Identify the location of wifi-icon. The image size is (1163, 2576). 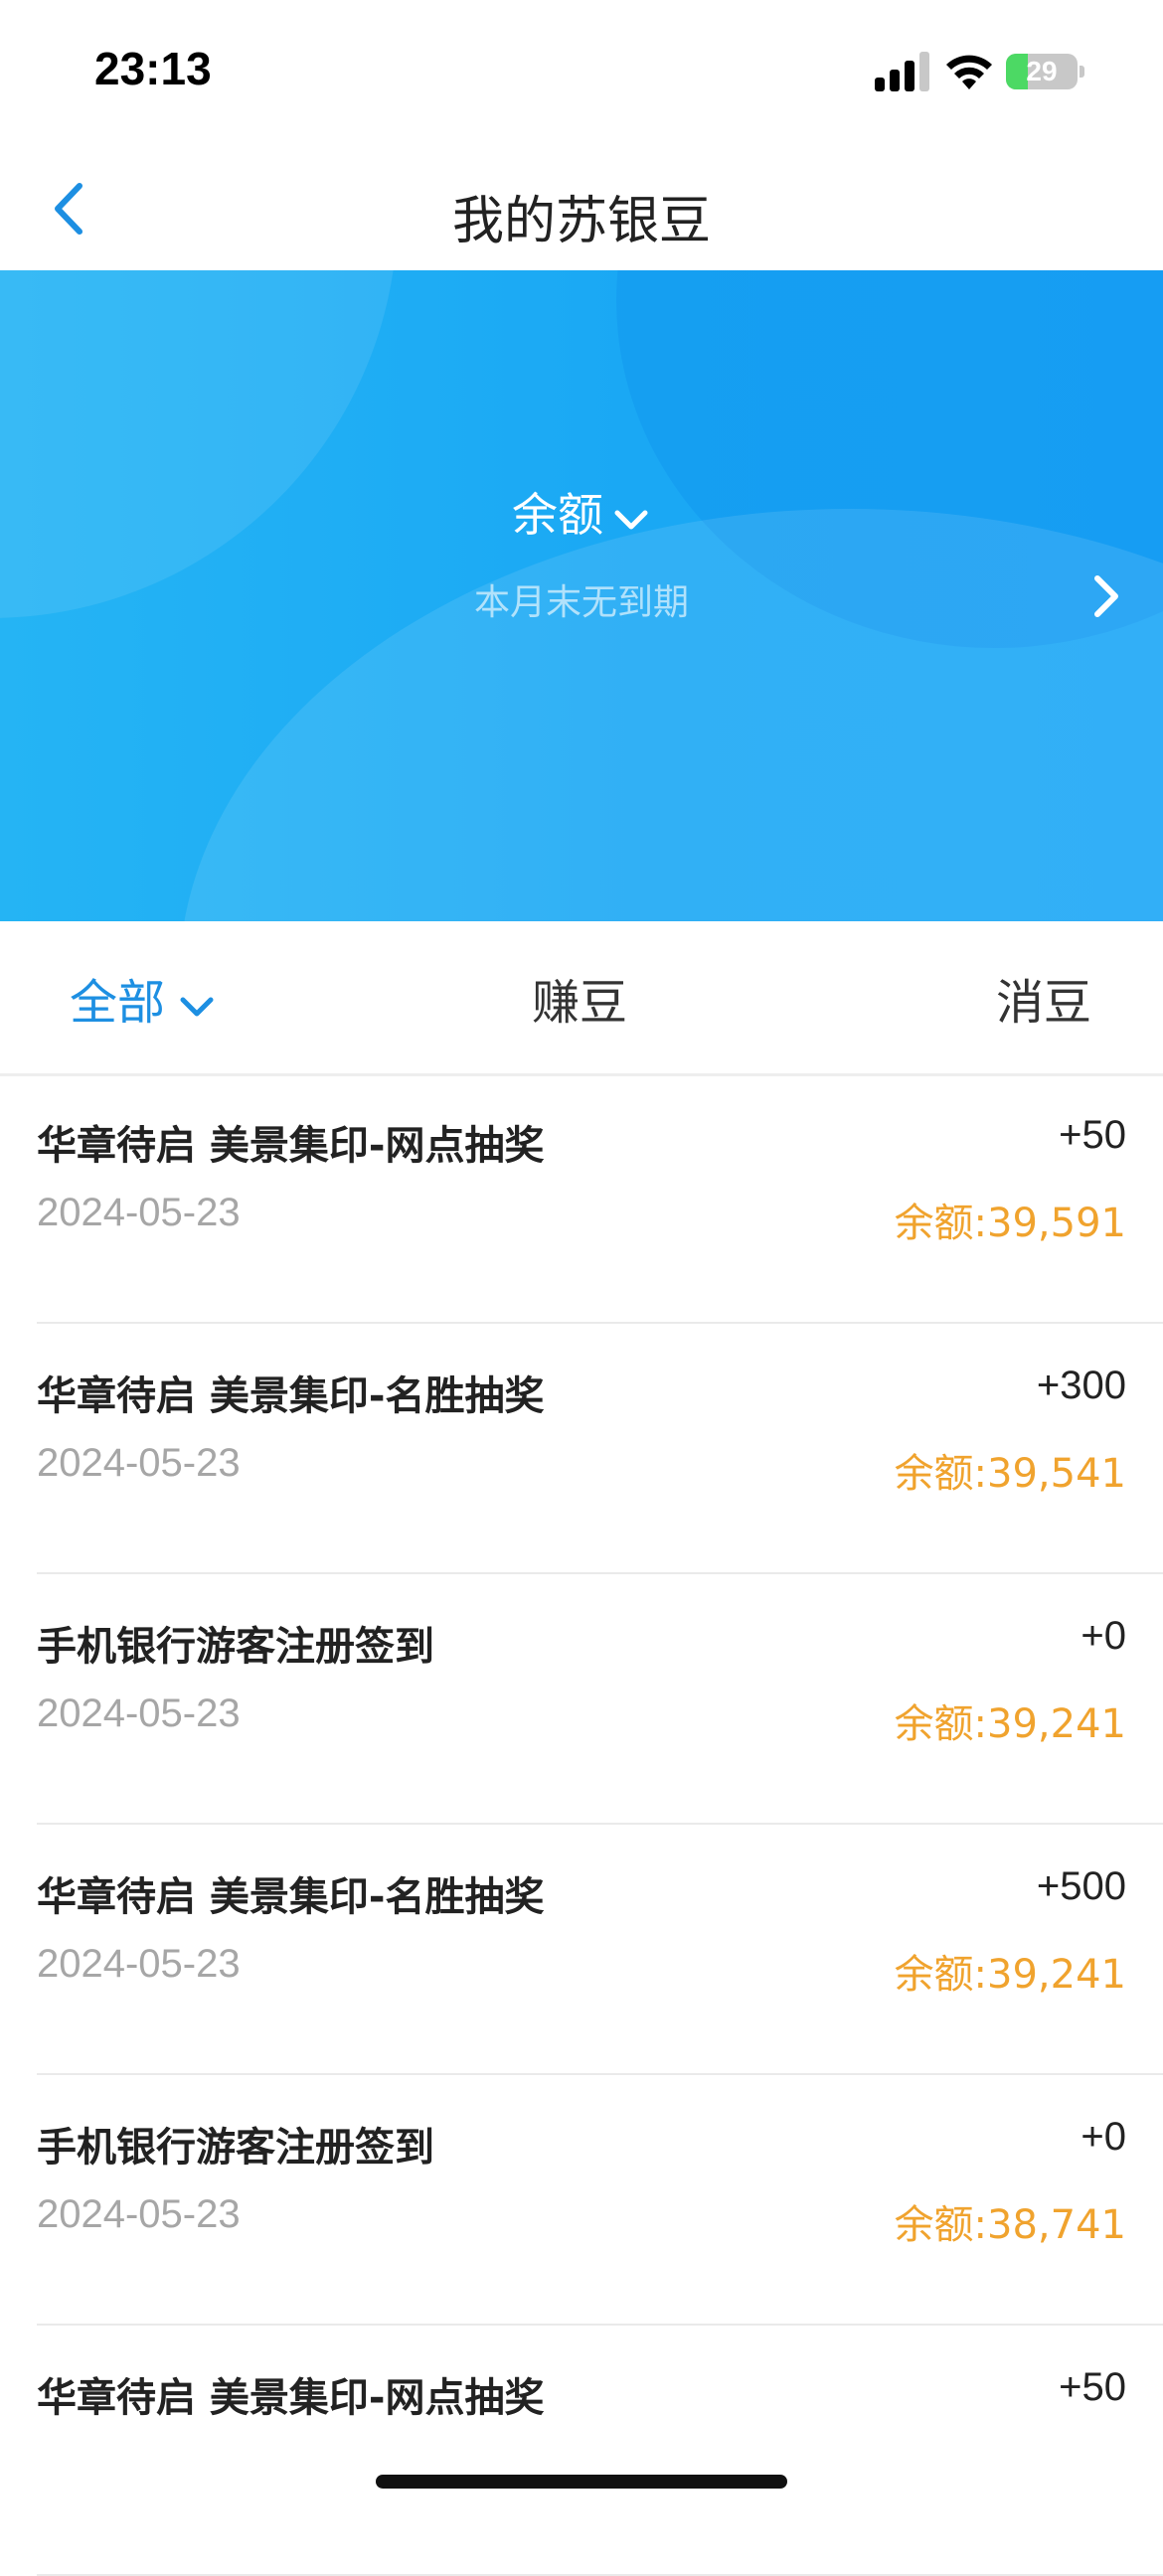
(969, 72).